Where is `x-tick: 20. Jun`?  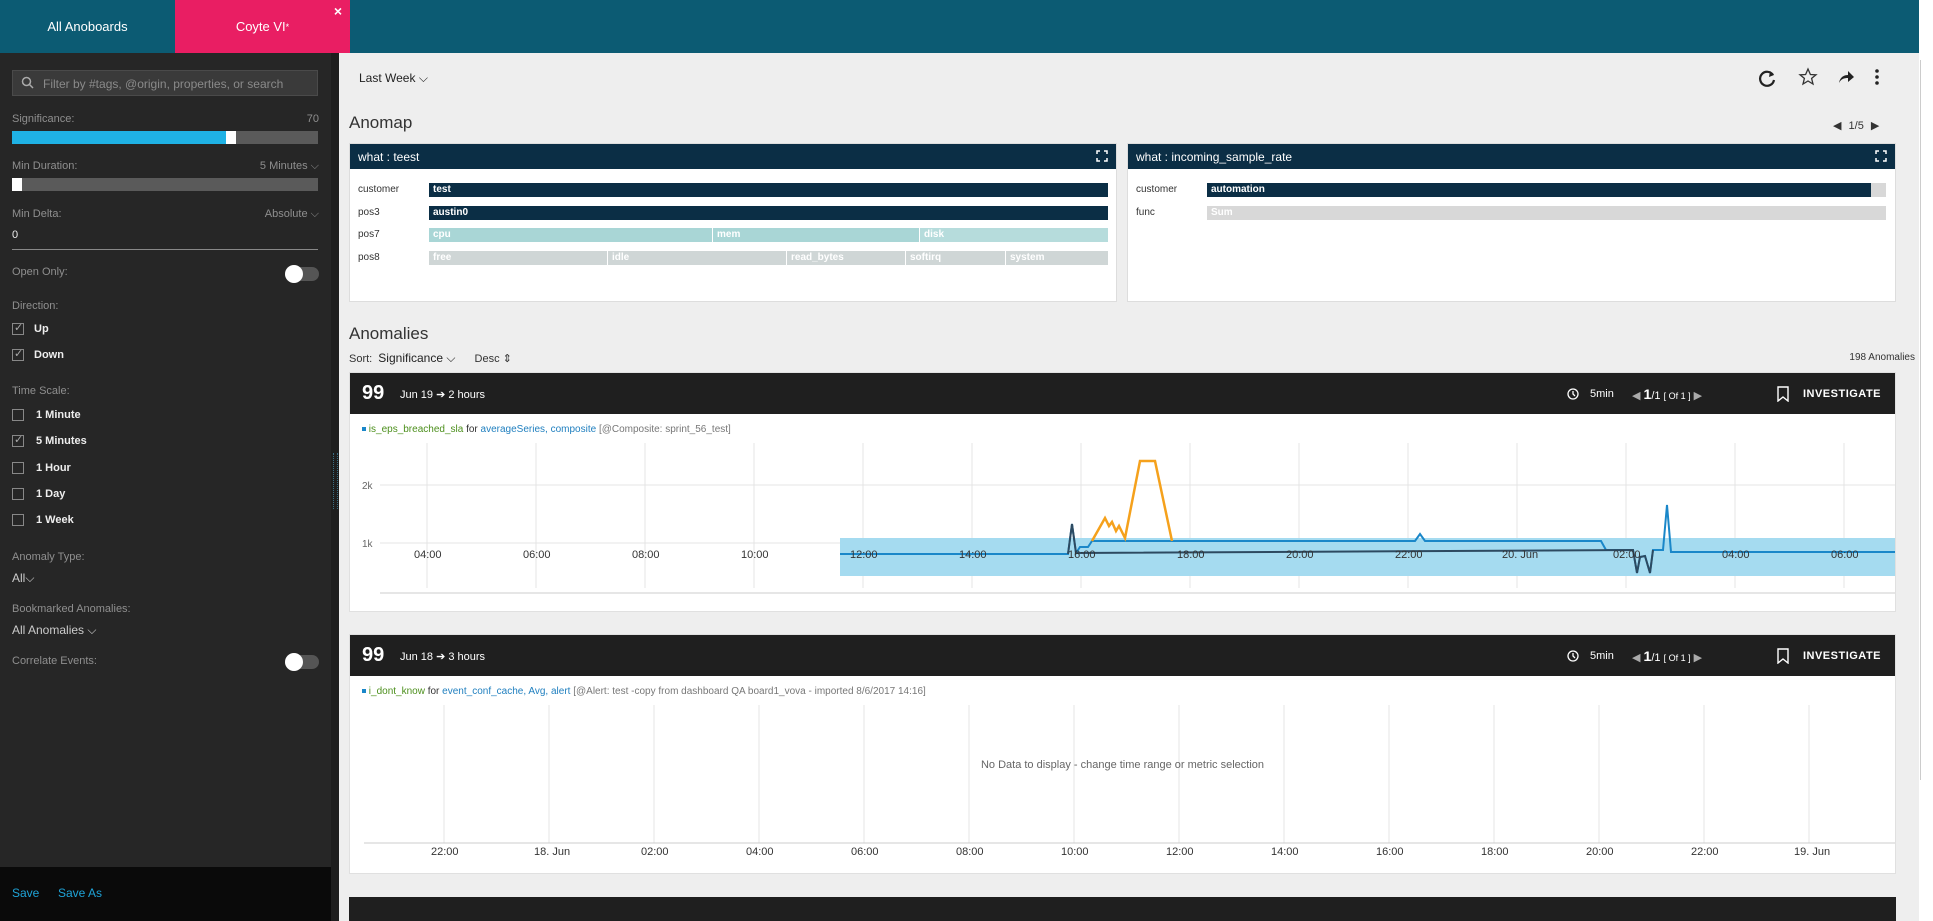 x-tick: 20. Jun is located at coordinates (1520, 555).